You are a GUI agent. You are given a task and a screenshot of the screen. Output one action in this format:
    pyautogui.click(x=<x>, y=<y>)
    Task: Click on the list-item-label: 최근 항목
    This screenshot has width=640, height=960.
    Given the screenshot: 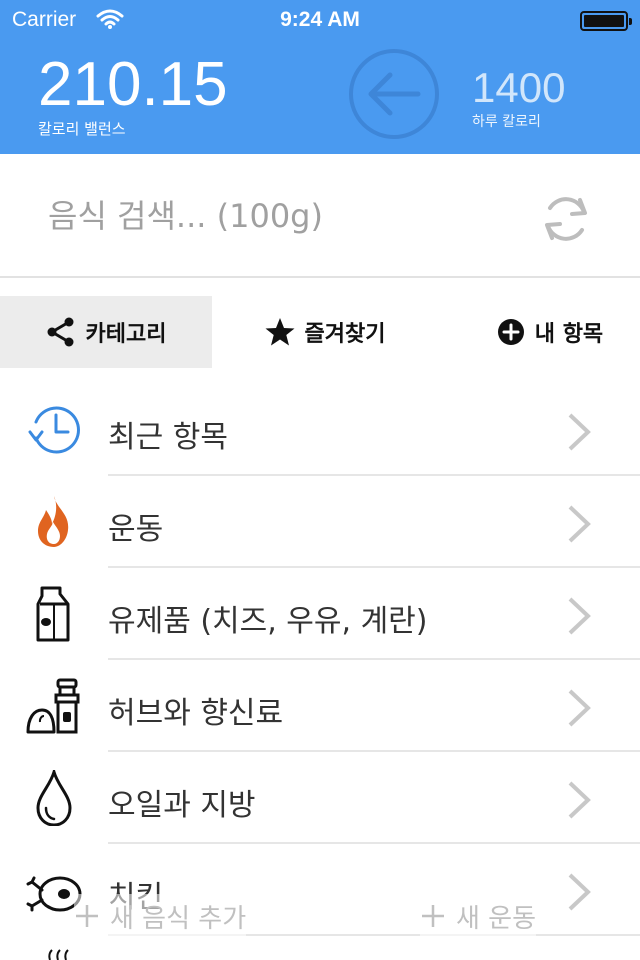 What is the action you would take?
    pyautogui.click(x=168, y=437)
    